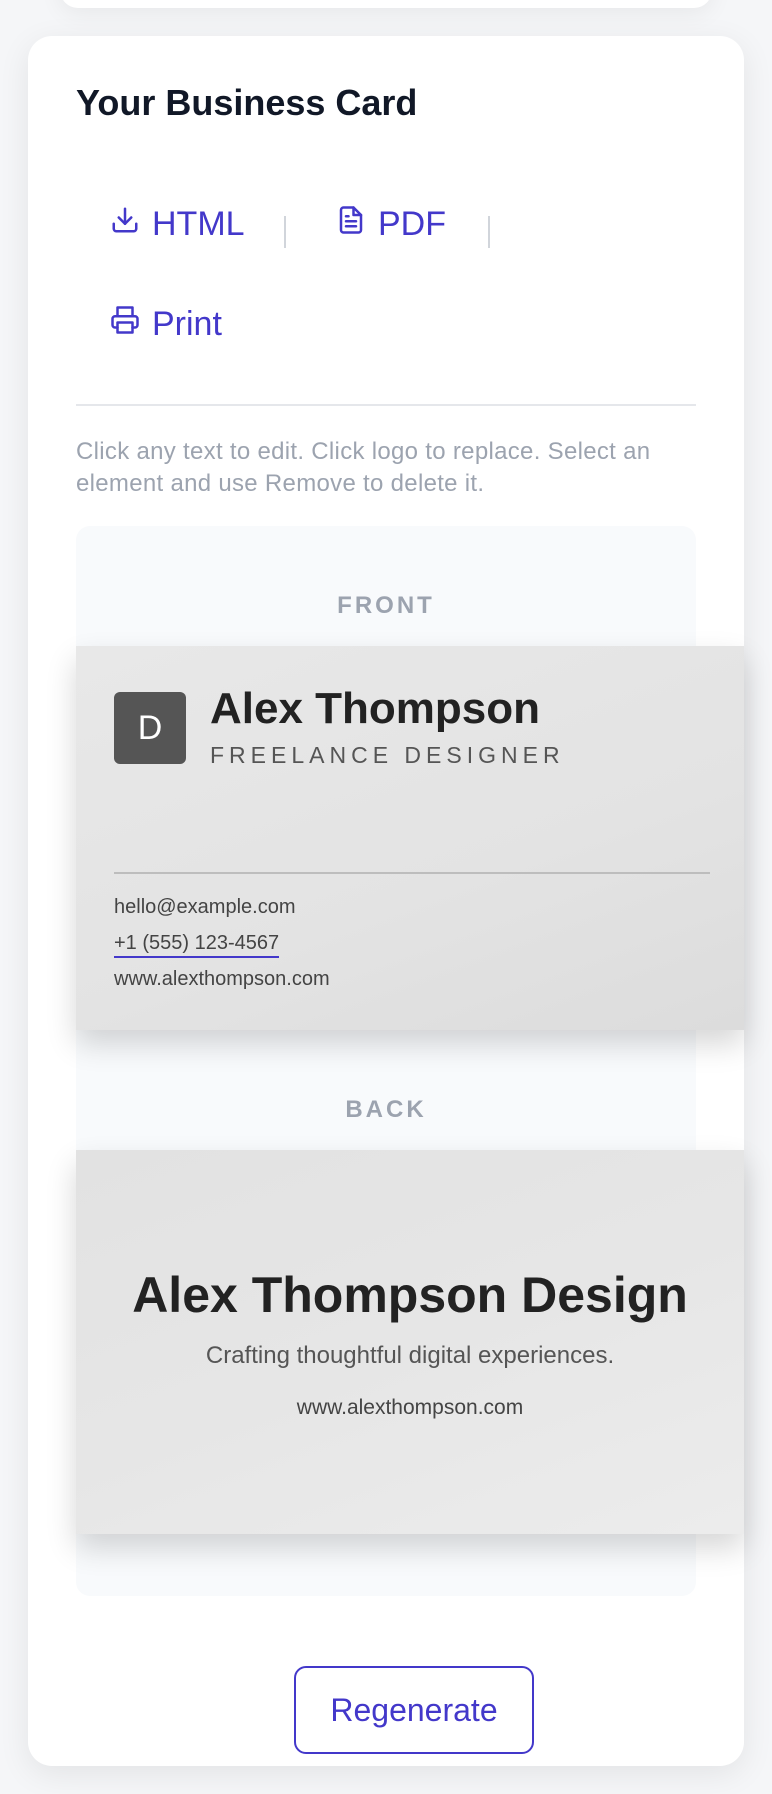  I want to click on file-text-icon, so click(351, 224).